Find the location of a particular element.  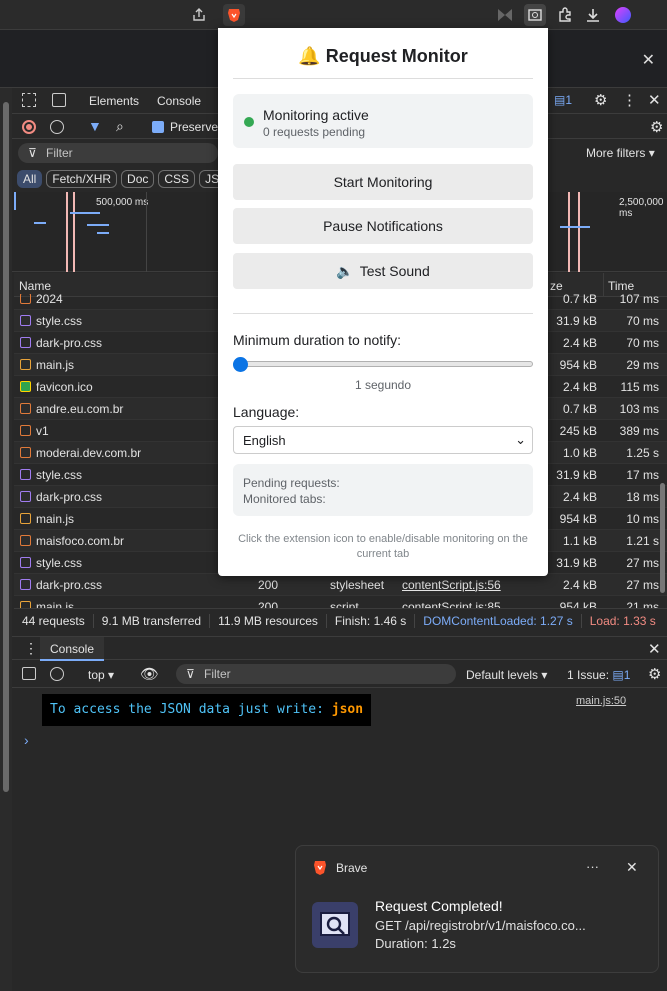

sidebar-toggle-icon is located at coordinates (29, 673).